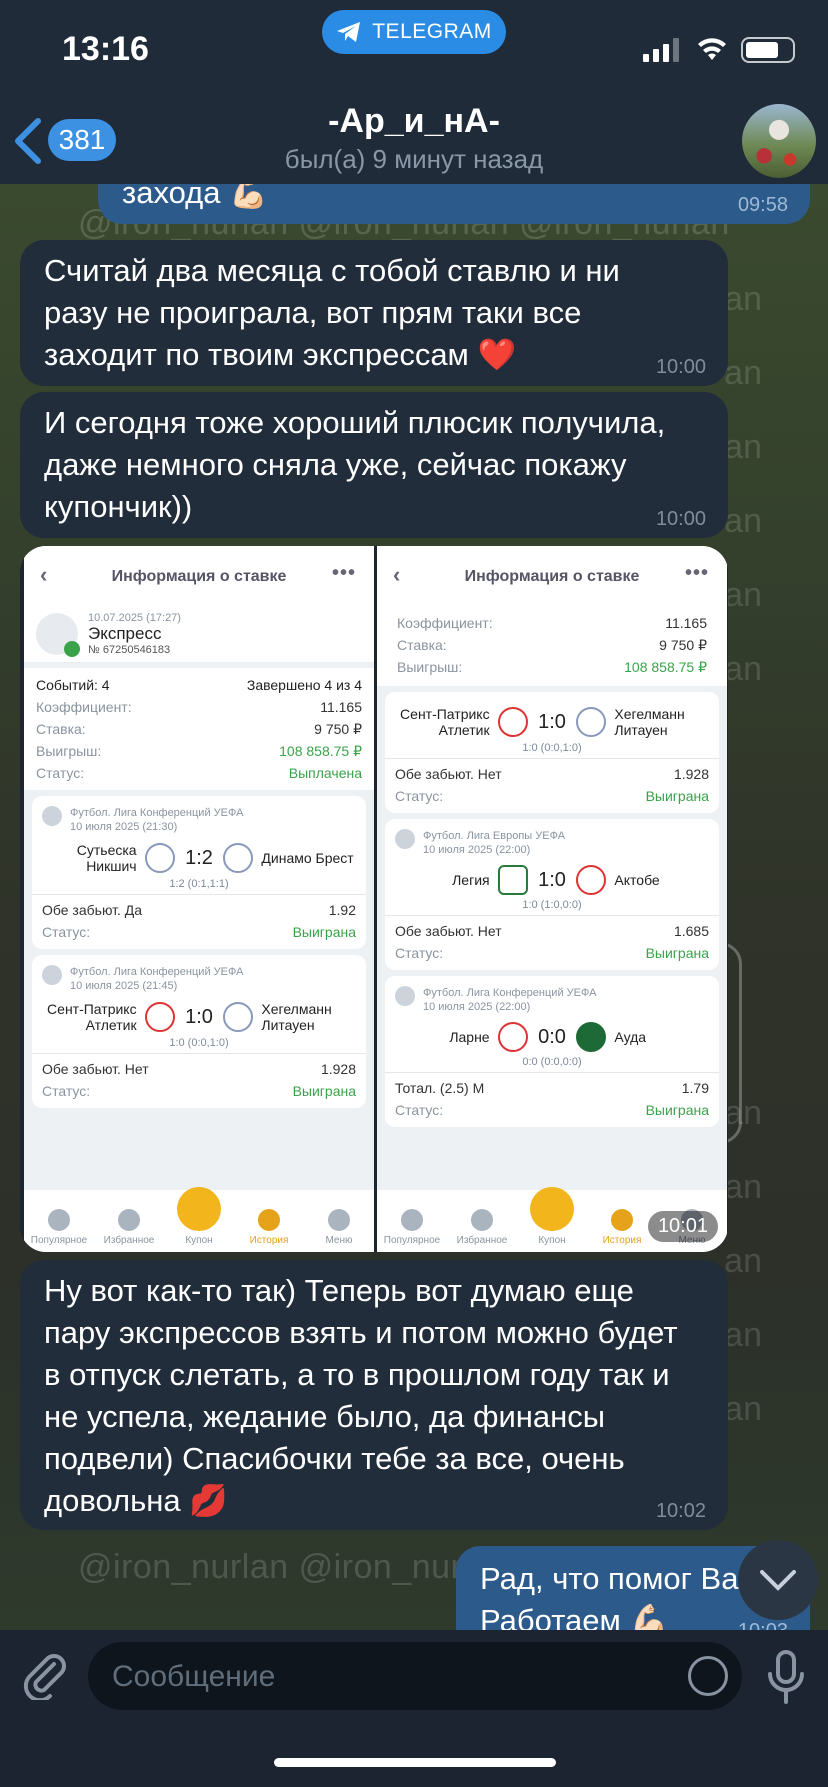 The image size is (828, 1787). I want to click on detail-label: Коэффициент:, so click(445, 623).